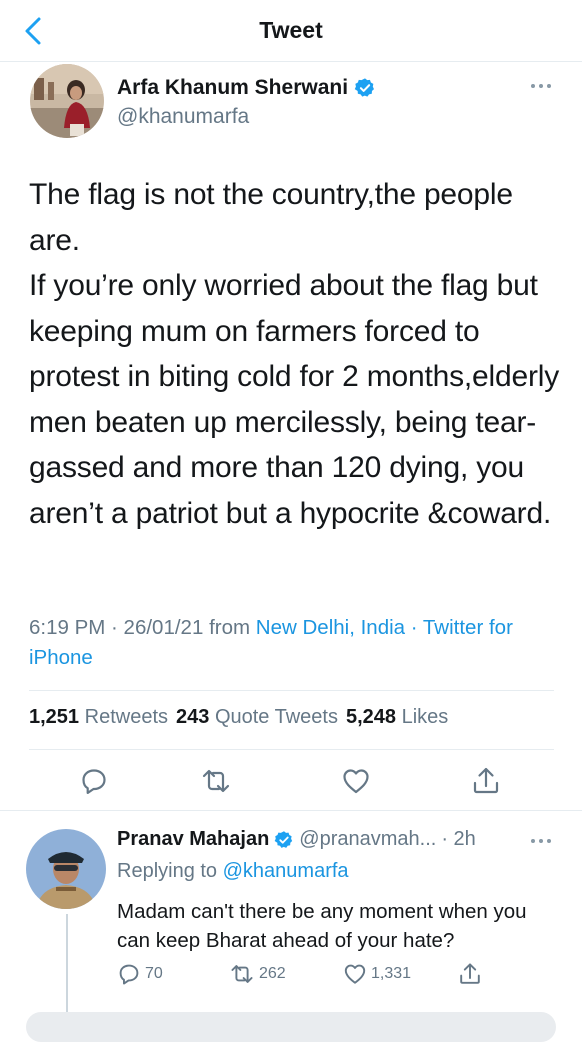 The image size is (582, 1042). What do you see at coordinates (286, 871) in the screenshot?
I see `replying-to-handle: @khanumarfa` at bounding box center [286, 871].